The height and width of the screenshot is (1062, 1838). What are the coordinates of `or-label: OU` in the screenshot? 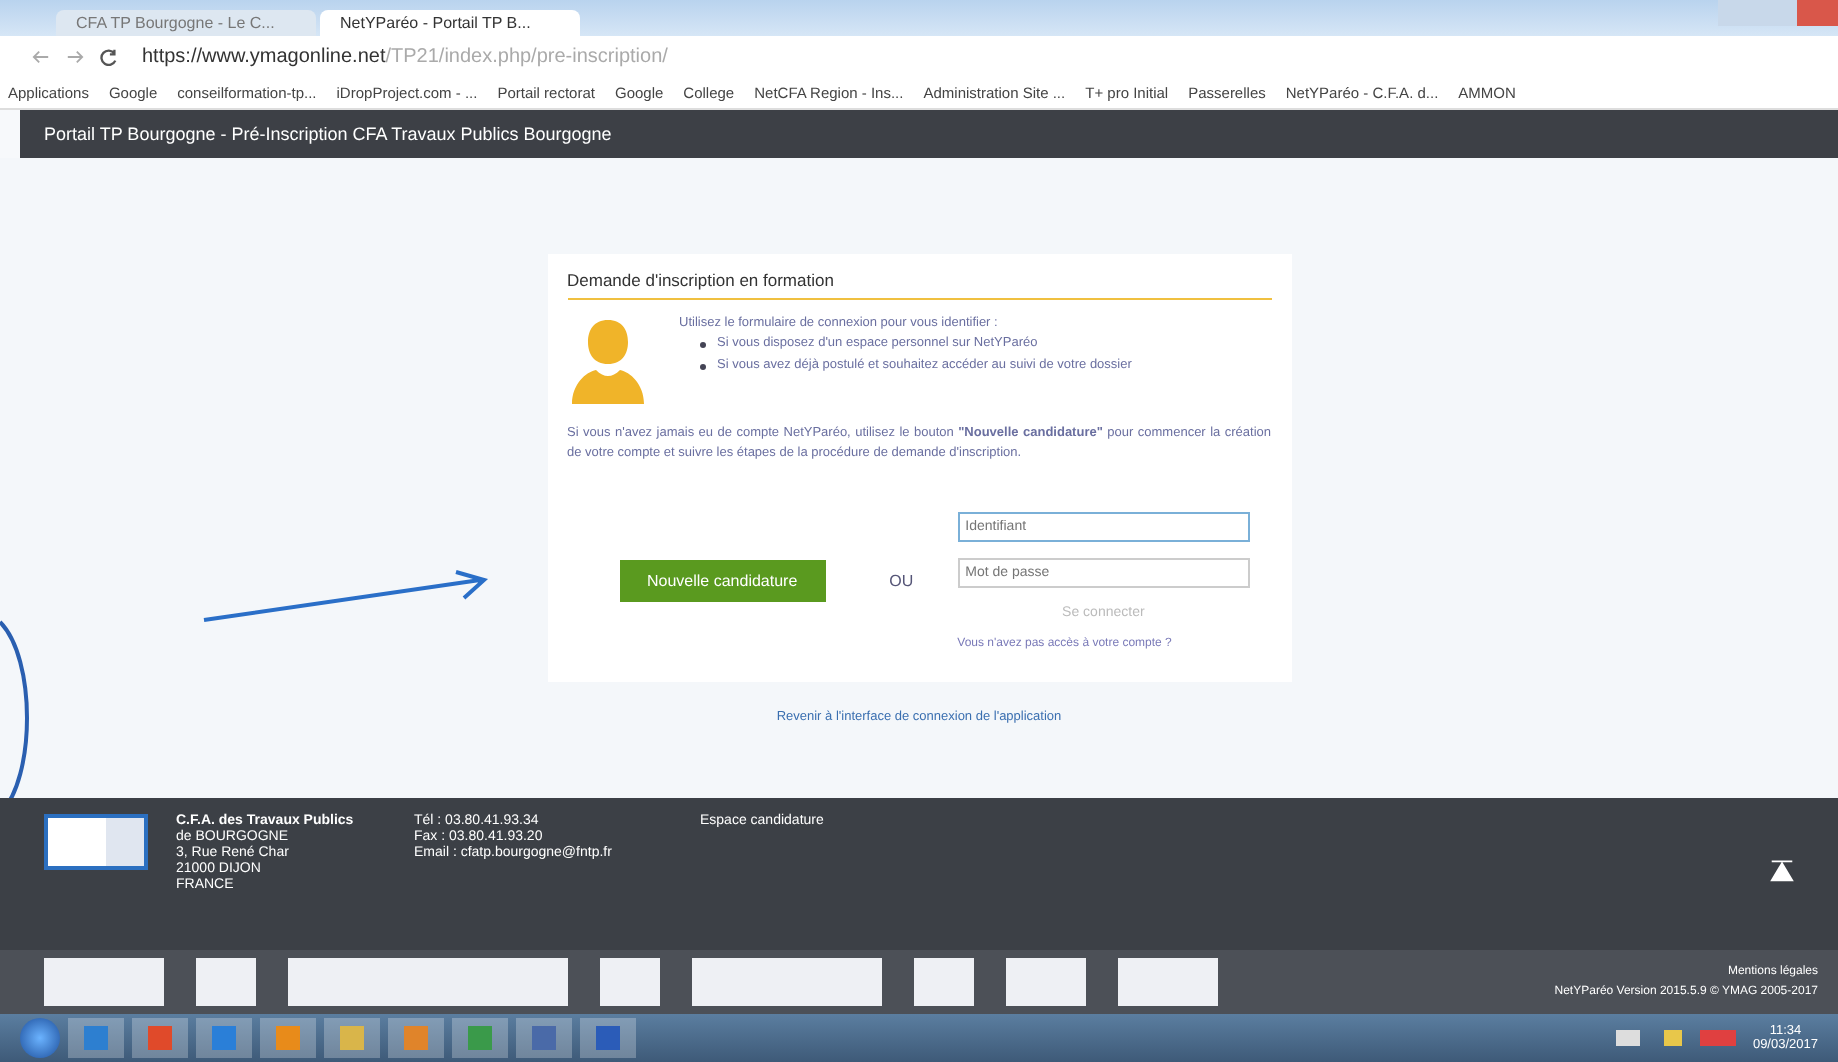 It's located at (901, 580).